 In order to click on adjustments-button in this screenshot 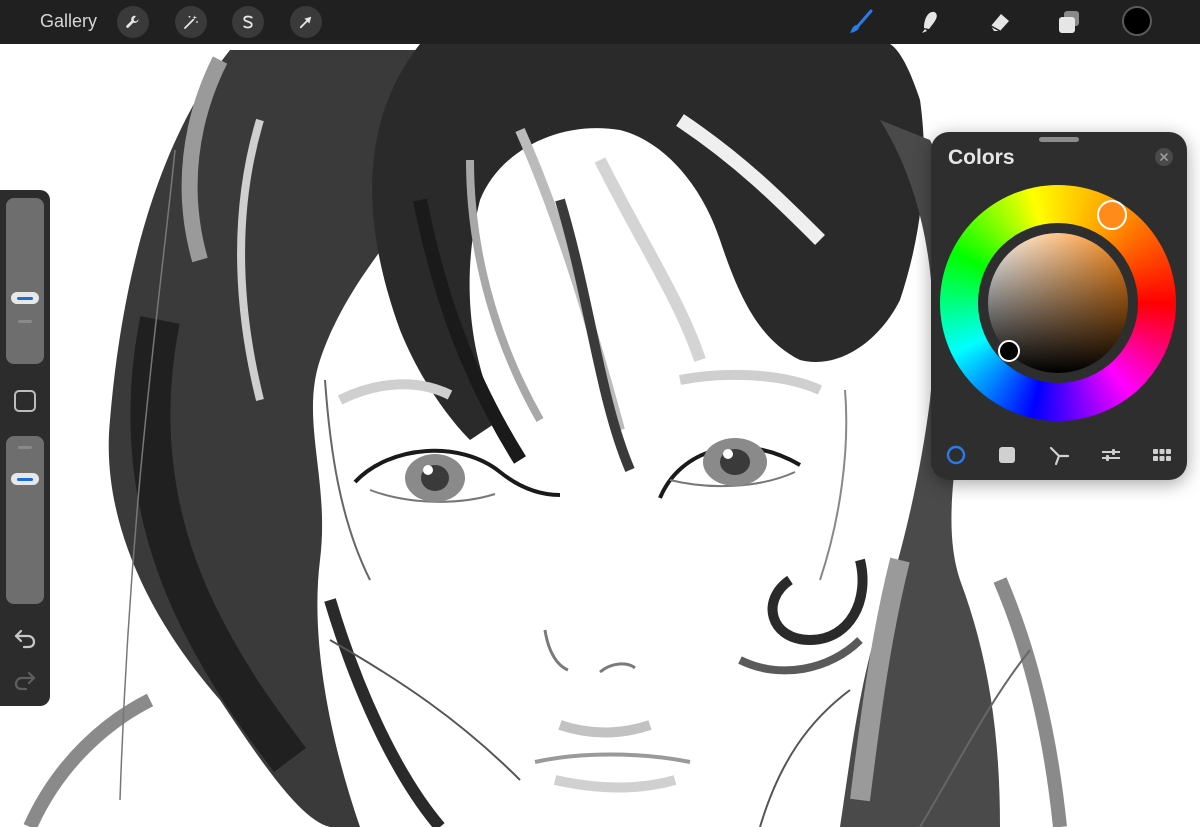, I will do `click(191, 22)`.